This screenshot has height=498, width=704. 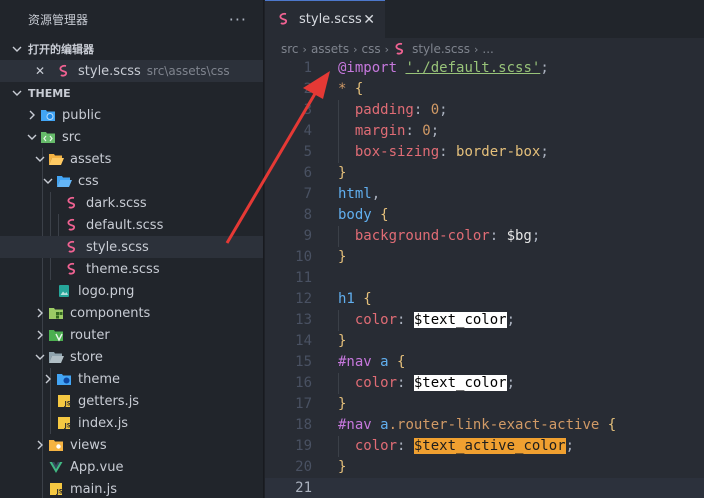 What do you see at coordinates (489, 446) in the screenshot?
I see `code-token: $text_active_color` at bounding box center [489, 446].